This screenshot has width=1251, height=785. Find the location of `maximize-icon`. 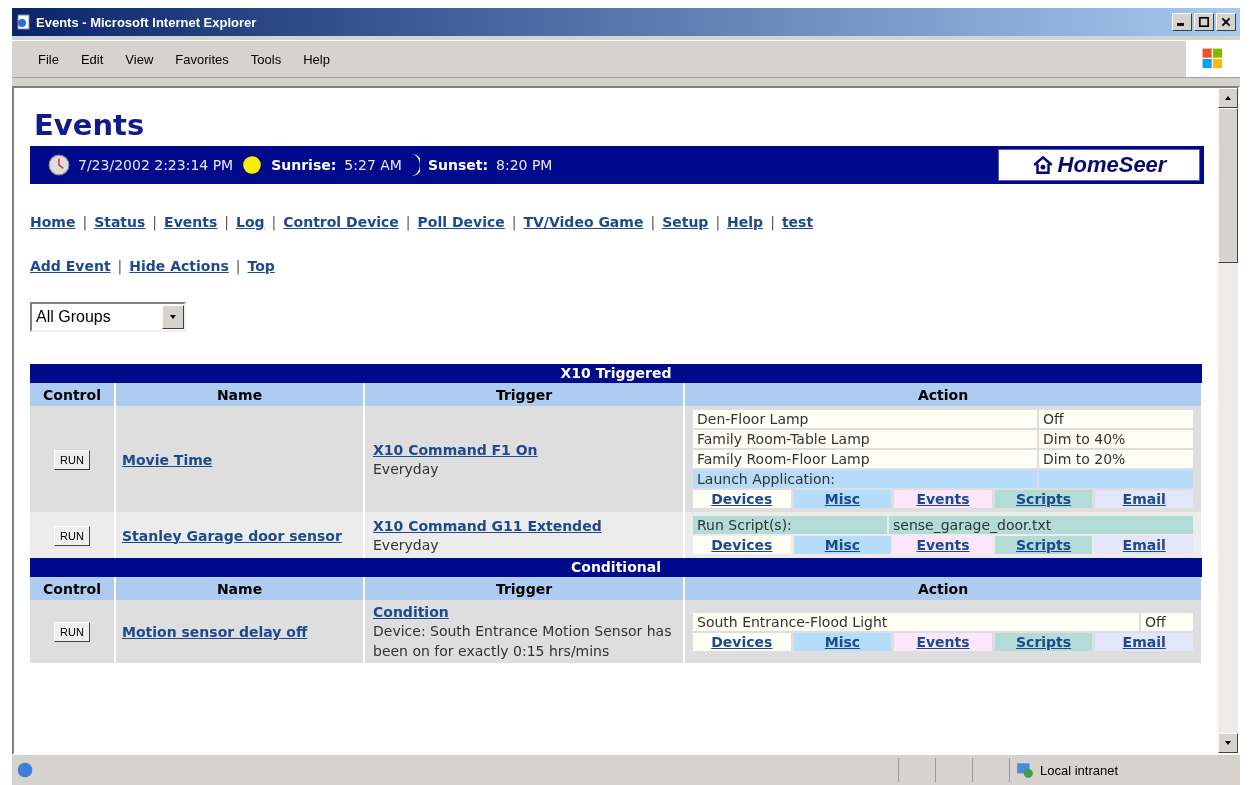

maximize-icon is located at coordinates (1204, 22).